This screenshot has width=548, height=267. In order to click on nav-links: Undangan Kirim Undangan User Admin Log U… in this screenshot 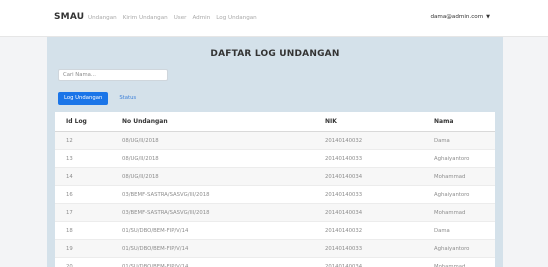, I will do `click(175, 18)`.